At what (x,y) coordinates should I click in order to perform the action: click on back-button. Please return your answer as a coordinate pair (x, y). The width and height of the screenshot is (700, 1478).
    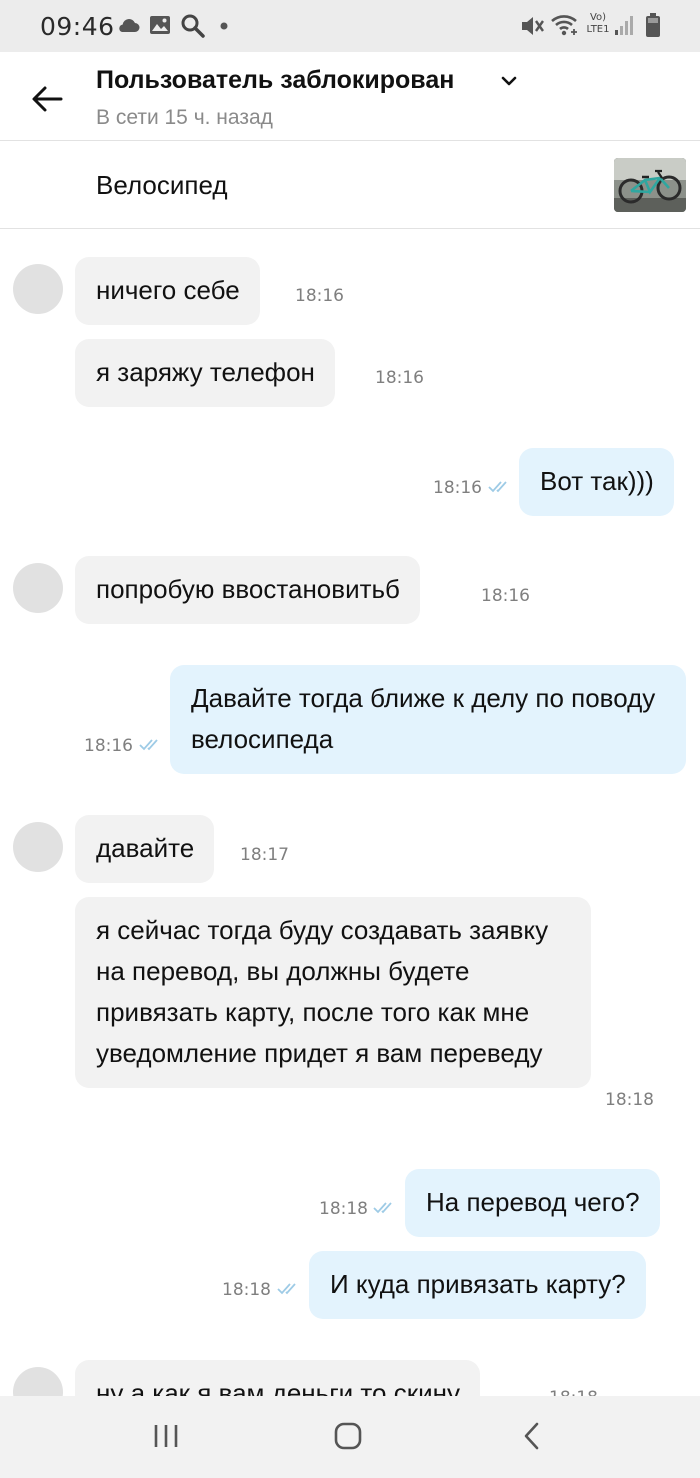
    Looking at the image, I should click on (47, 99).